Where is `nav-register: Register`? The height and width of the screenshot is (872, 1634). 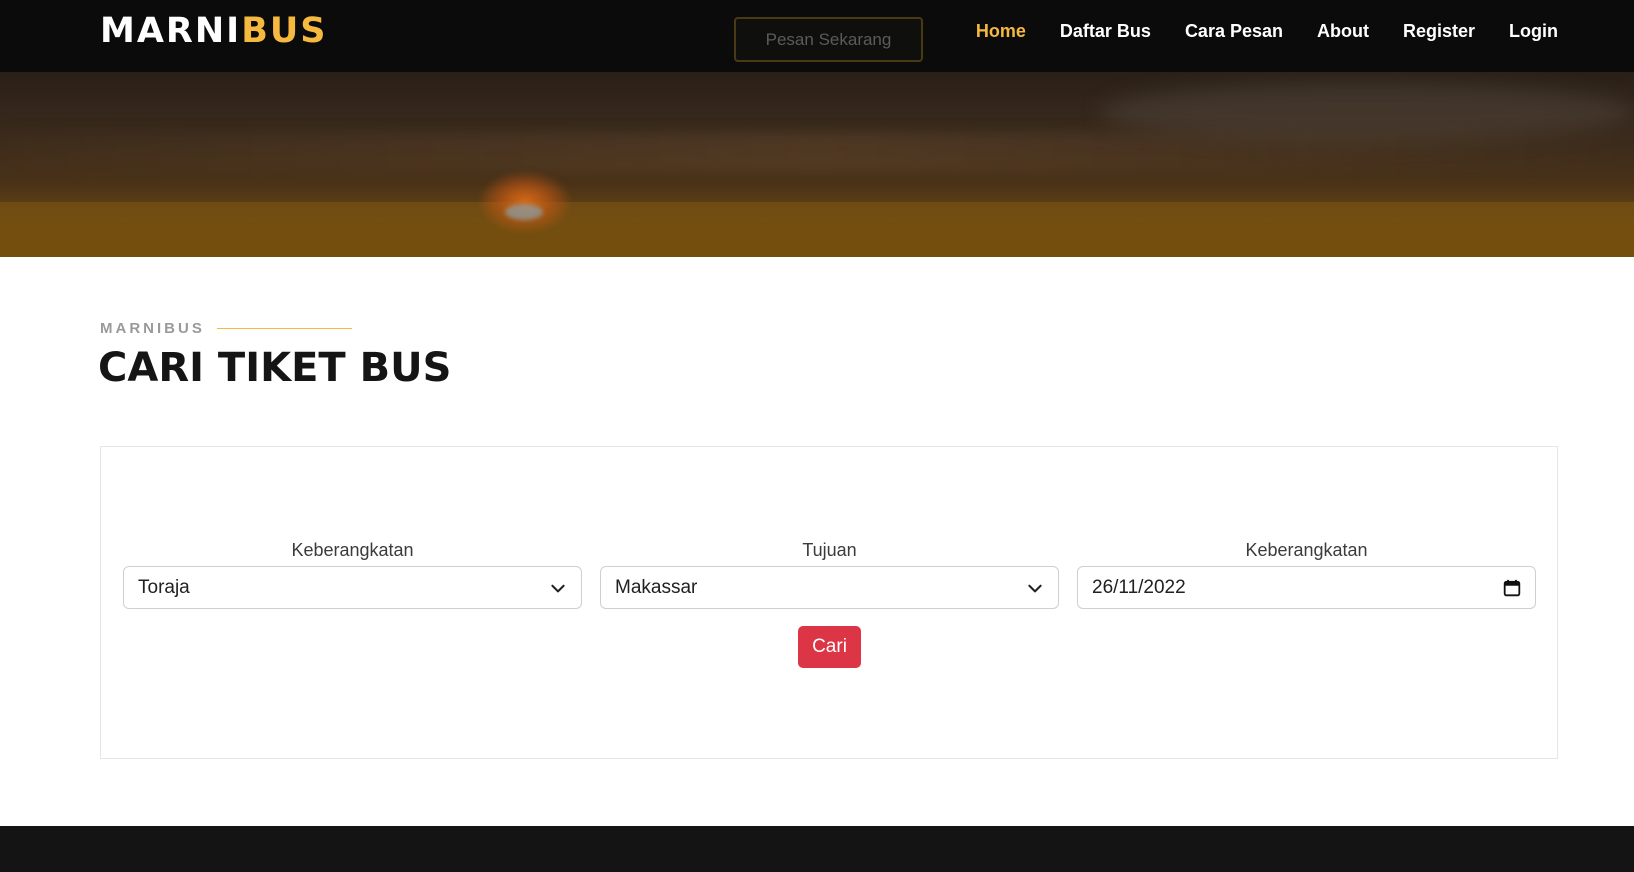
nav-register: Register is located at coordinates (1439, 31).